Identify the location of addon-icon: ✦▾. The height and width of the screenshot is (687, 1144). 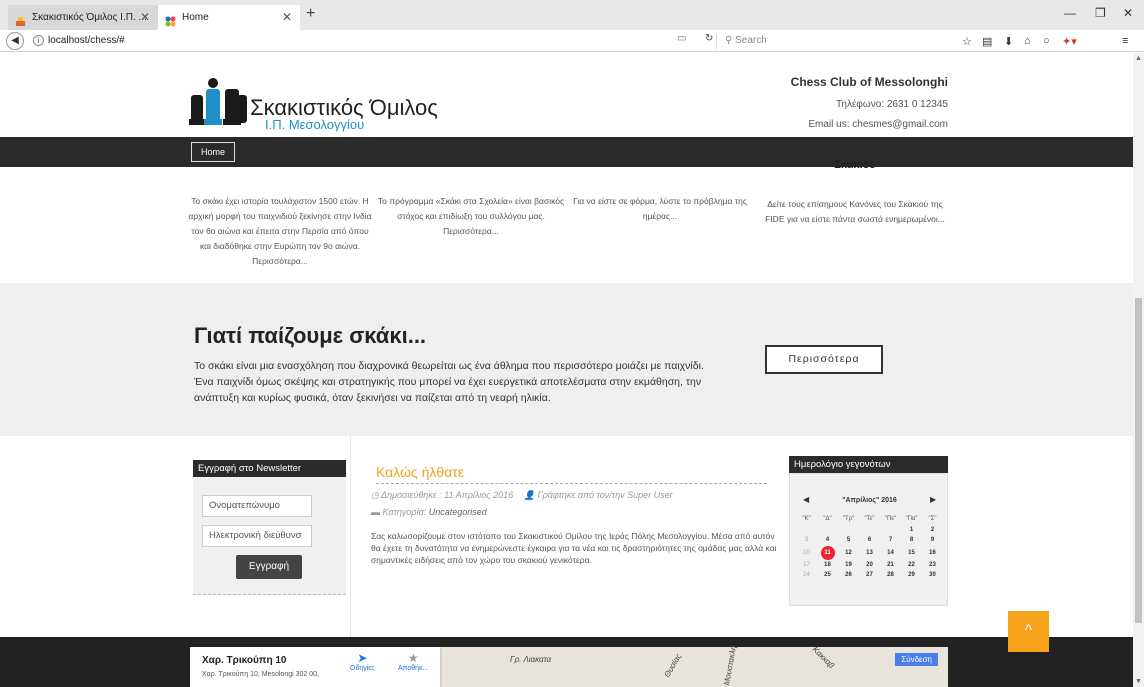
(1069, 41).